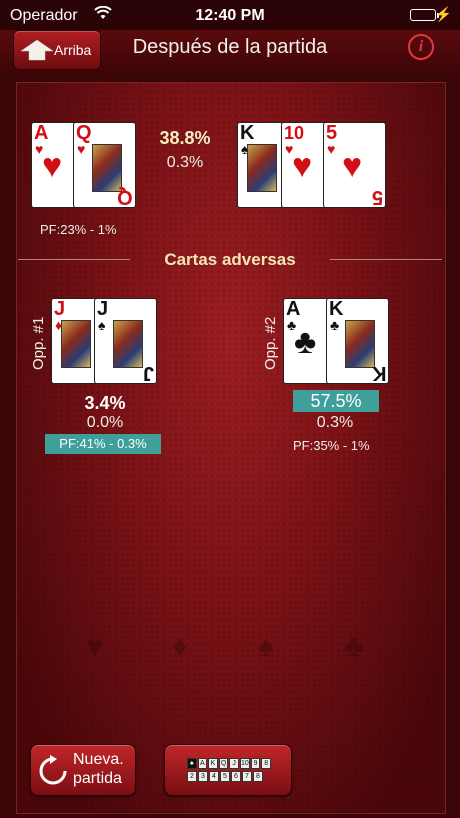 The image size is (460, 818). What do you see at coordinates (230, 47) in the screenshot?
I see `page-title: Después de la partida` at bounding box center [230, 47].